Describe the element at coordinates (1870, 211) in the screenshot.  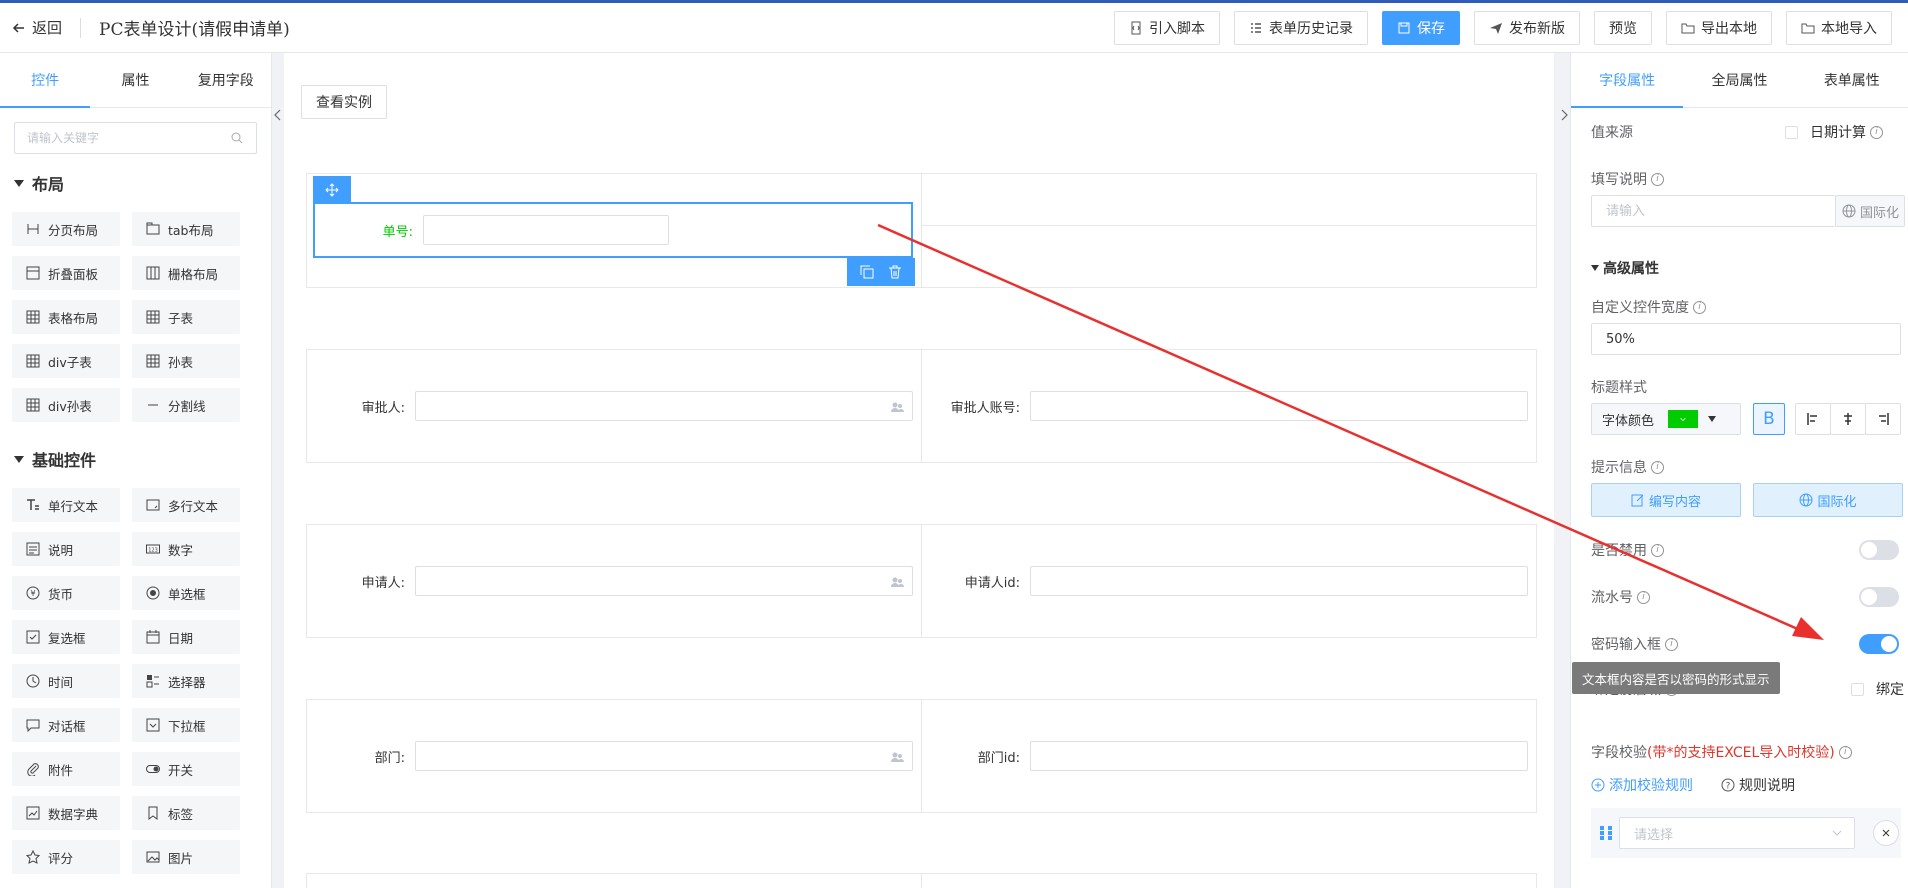
I see `intl-button: 国际化` at that location.